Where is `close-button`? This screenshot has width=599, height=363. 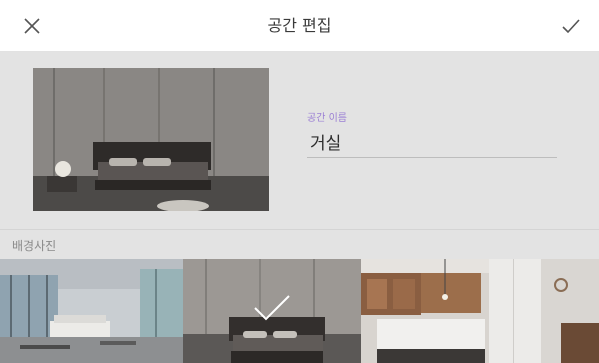 close-button is located at coordinates (32, 26).